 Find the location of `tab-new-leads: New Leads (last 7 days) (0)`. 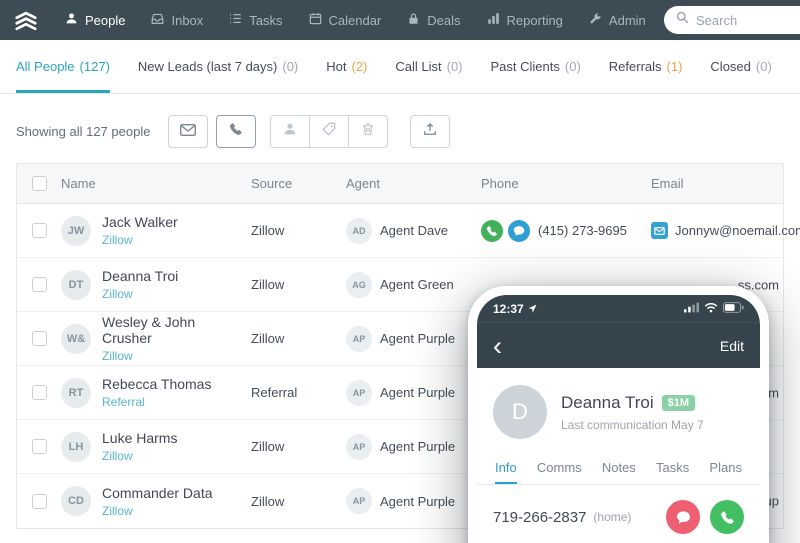

tab-new-leads: New Leads (last 7 days) (0) is located at coordinates (218, 66).